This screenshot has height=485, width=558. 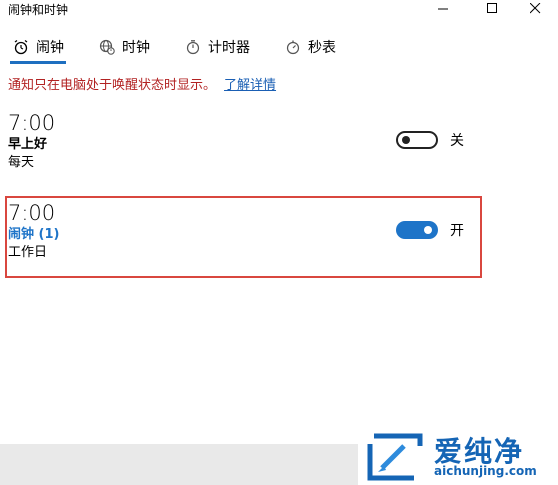 I want to click on learn-more-link: 了解详情, so click(x=250, y=85).